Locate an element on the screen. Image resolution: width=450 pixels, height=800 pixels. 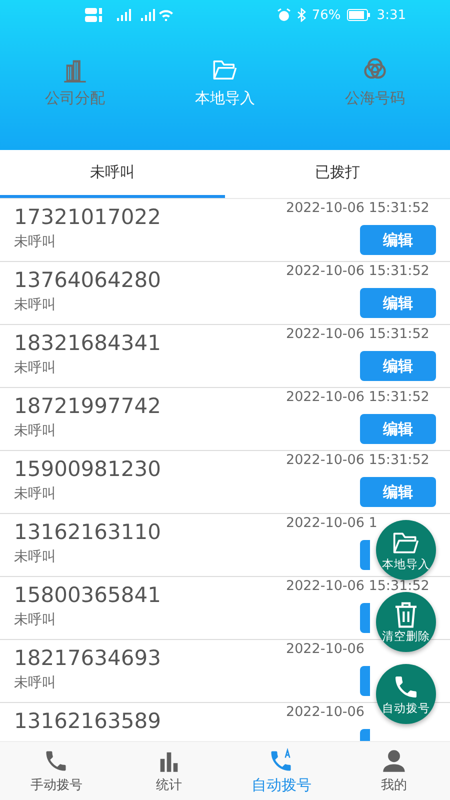
battery-icon is located at coordinates (358, 15).